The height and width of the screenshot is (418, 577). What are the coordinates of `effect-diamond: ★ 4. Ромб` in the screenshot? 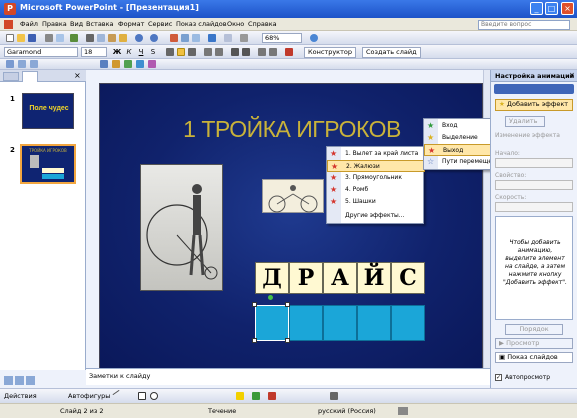 It's located at (376, 190).